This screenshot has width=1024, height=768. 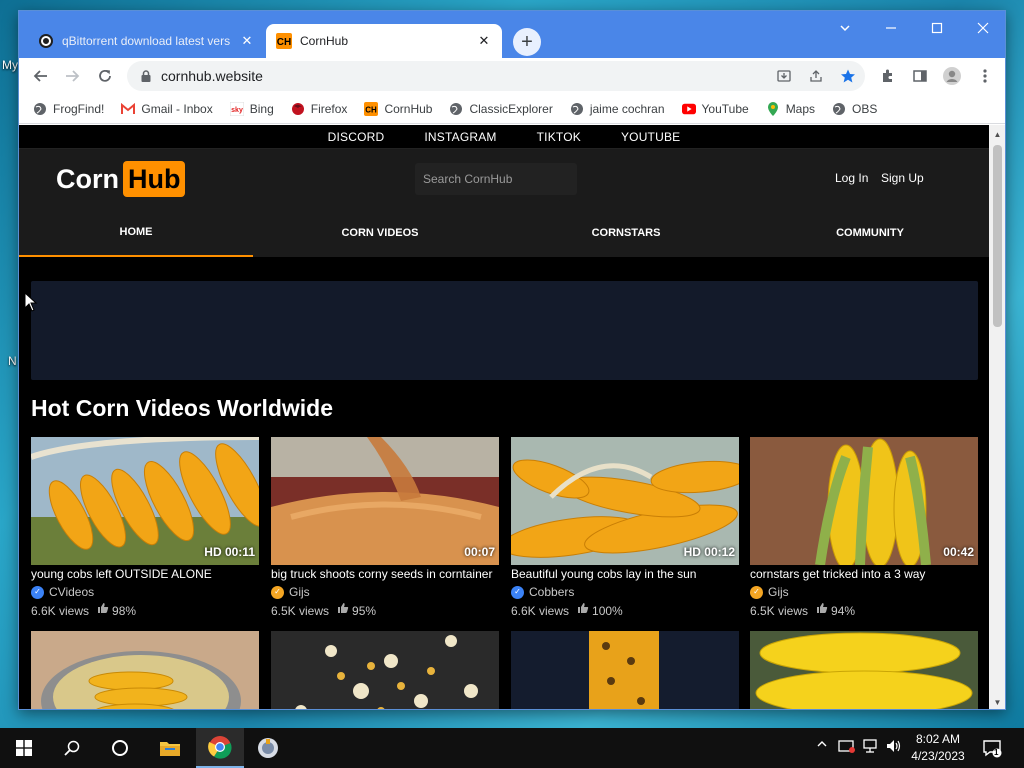 I want to click on video-thumbnail: HD 00:12, so click(x=625, y=501).